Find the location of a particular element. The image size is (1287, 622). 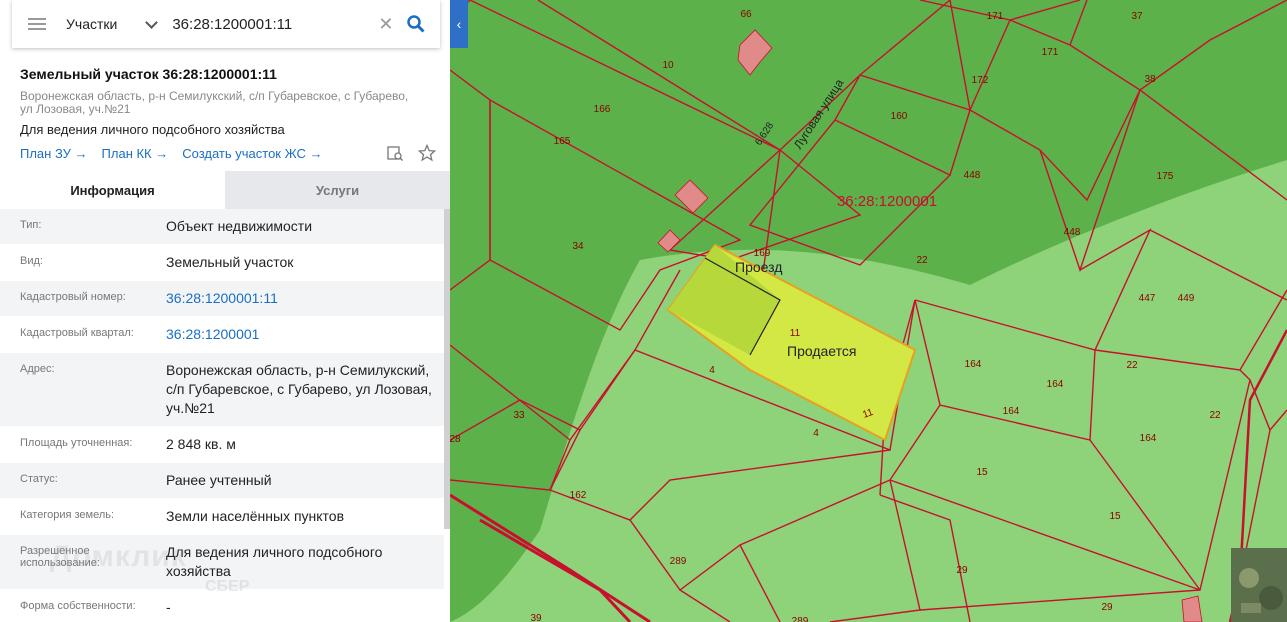

menu-icon is located at coordinates (37, 24).